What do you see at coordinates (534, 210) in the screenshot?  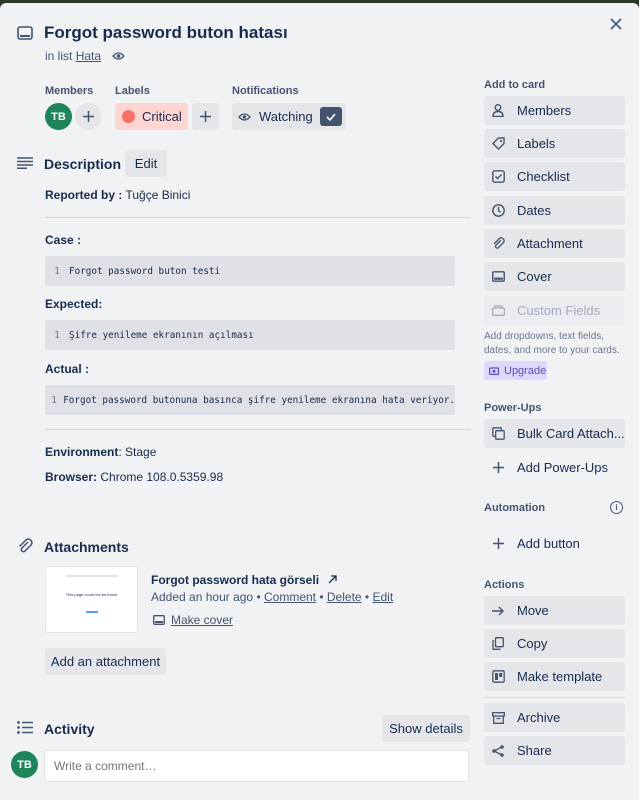 I see `sidebar-dates-label: Dates` at bounding box center [534, 210].